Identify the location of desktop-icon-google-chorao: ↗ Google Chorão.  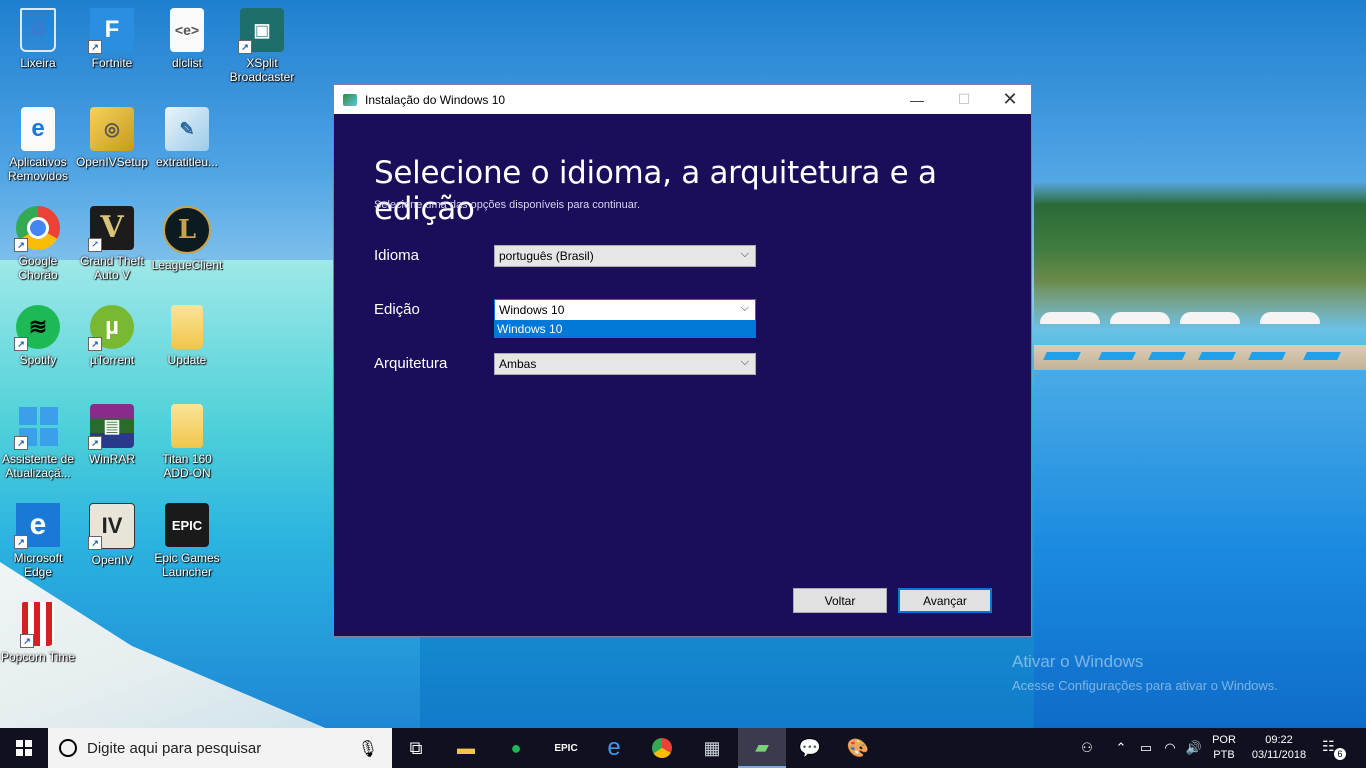
(38, 244).